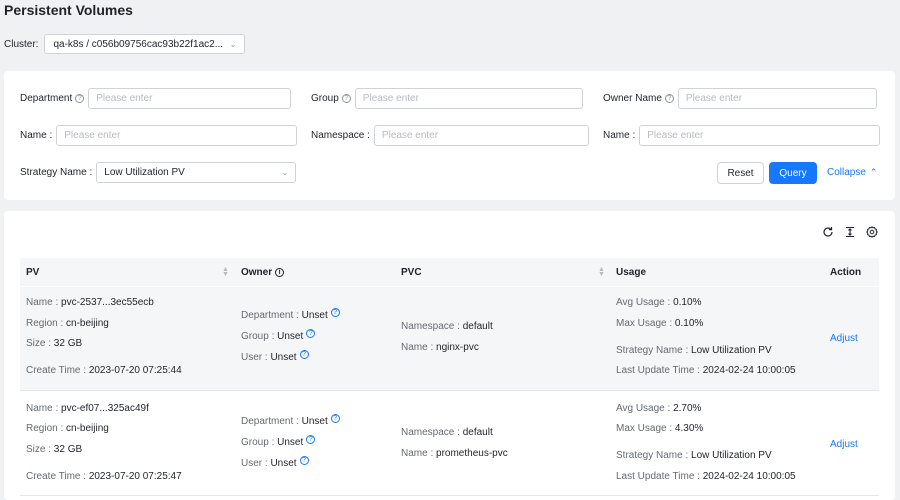  What do you see at coordinates (740, 173) in the screenshot?
I see `reset-button: Reset` at bounding box center [740, 173].